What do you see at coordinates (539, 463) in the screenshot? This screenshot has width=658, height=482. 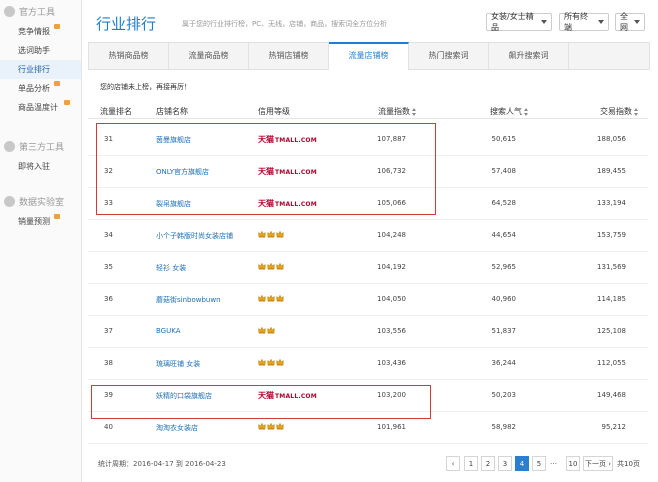 I see `page-button: 5` at bounding box center [539, 463].